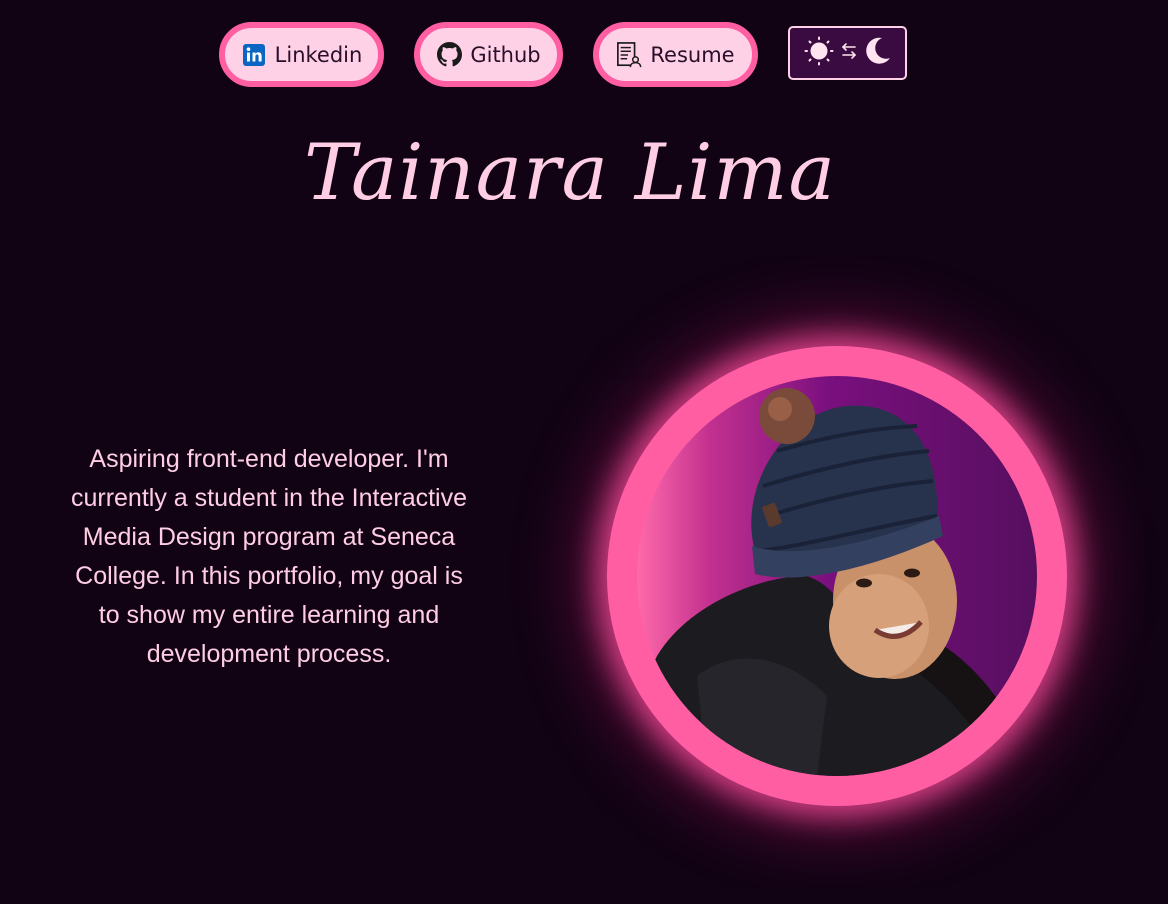 The height and width of the screenshot is (904, 1168). What do you see at coordinates (570, 173) in the screenshot?
I see `page-title: Tainara Lima` at bounding box center [570, 173].